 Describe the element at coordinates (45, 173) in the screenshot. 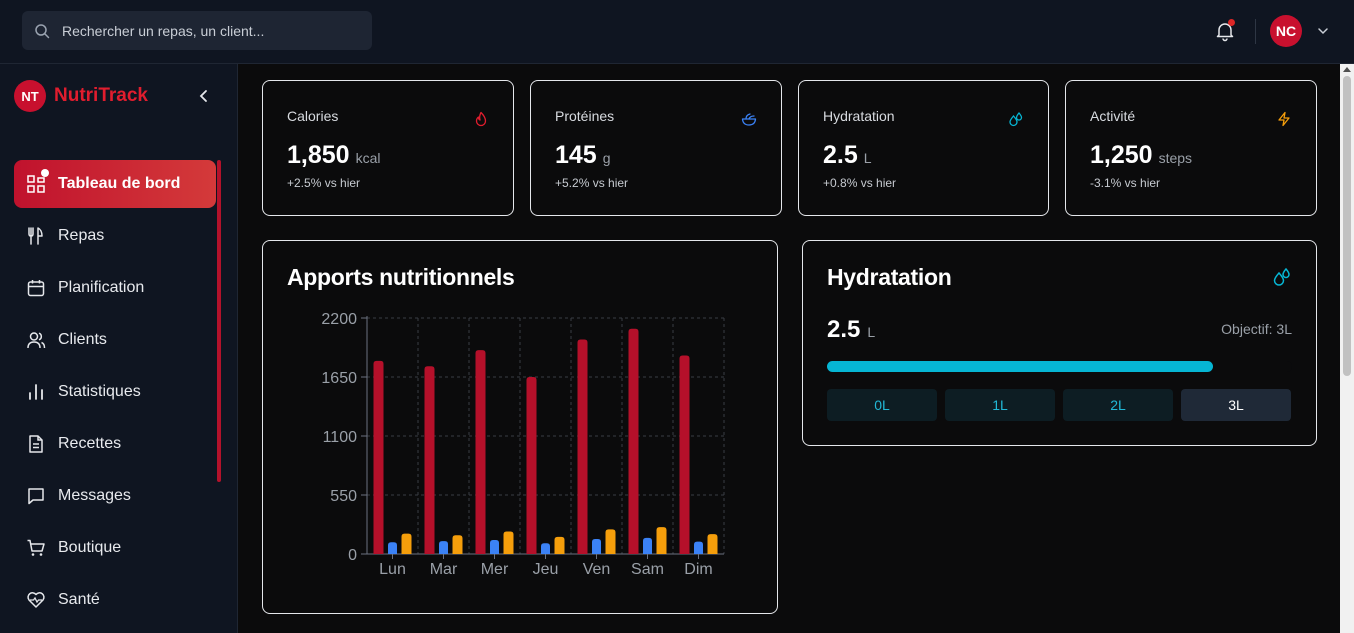

I see `active-indicator` at that location.